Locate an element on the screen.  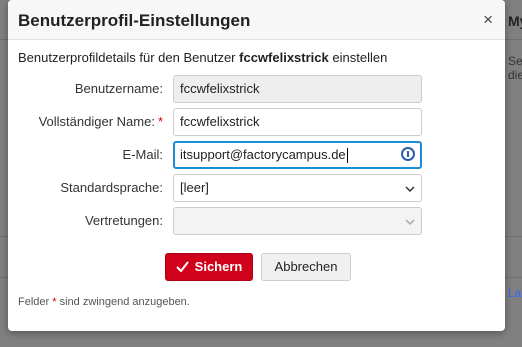
cancel-button: Abbrechen is located at coordinates (306, 267).